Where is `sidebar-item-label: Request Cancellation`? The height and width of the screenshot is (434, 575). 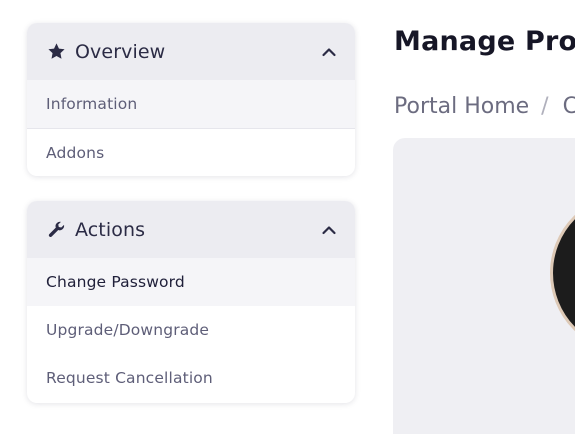 sidebar-item-label: Request Cancellation is located at coordinates (129, 378).